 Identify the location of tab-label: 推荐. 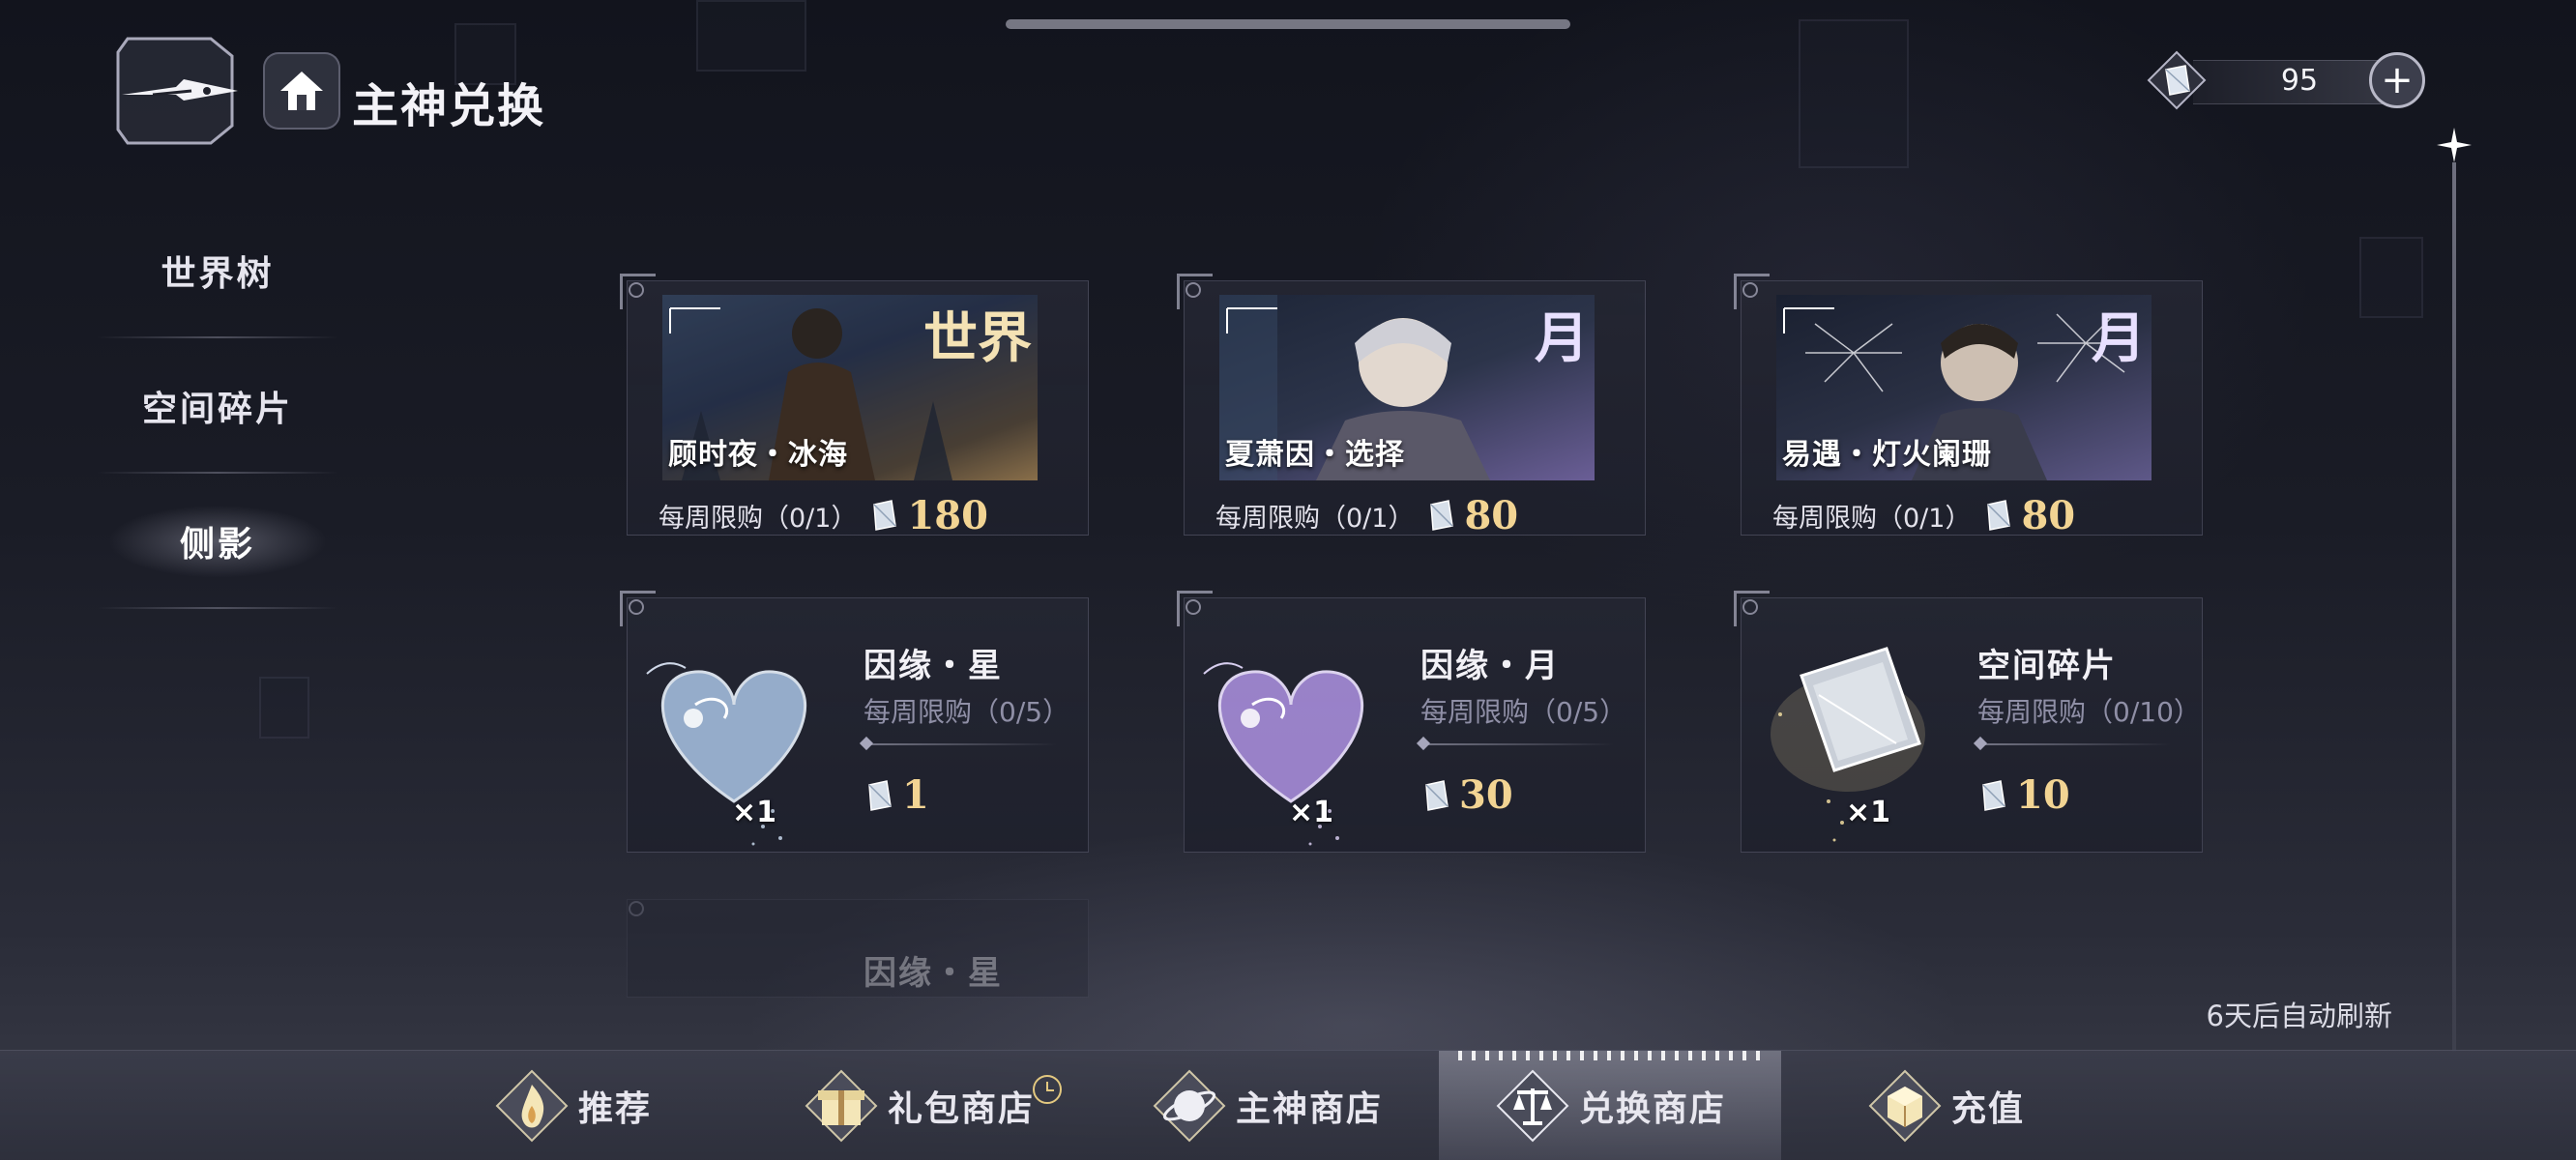
(615, 1109).